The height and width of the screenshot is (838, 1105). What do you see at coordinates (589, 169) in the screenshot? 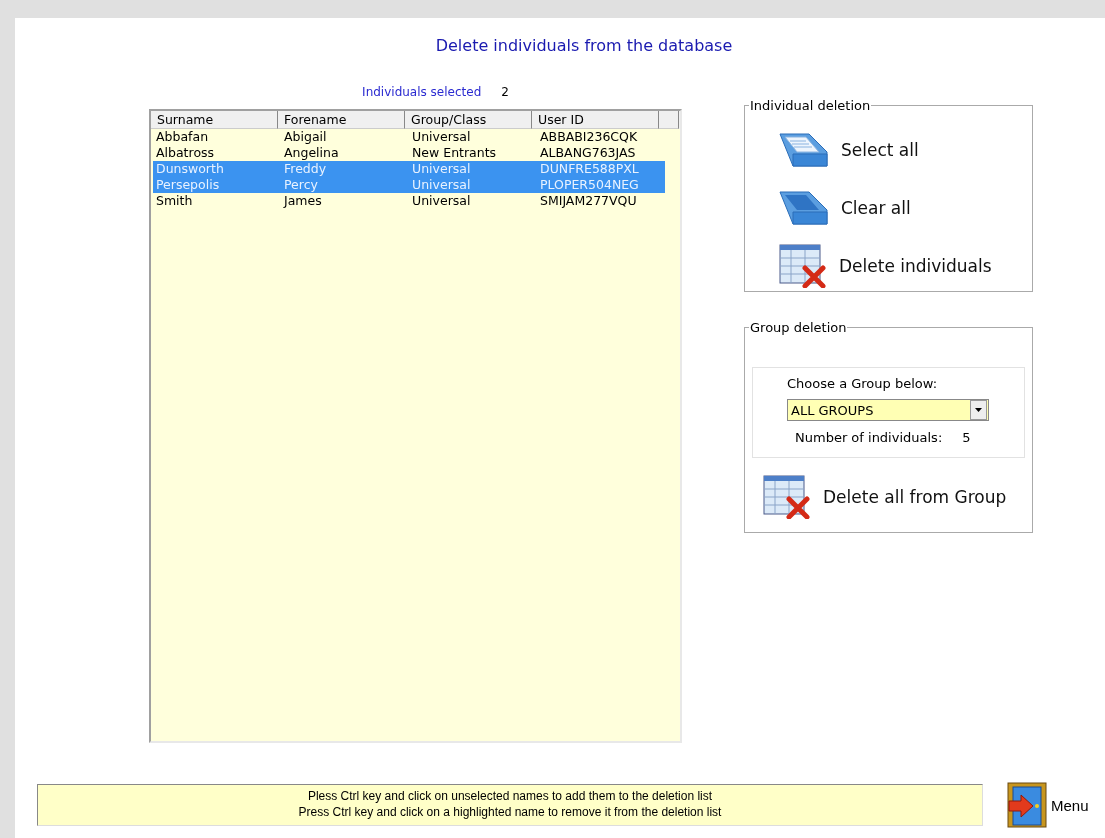
I see `table-cell-text: DUNFRE588PXL` at bounding box center [589, 169].